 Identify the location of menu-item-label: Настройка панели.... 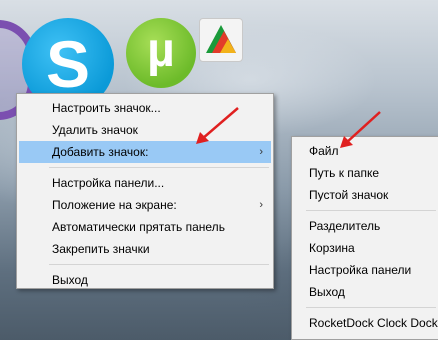
(108, 183).